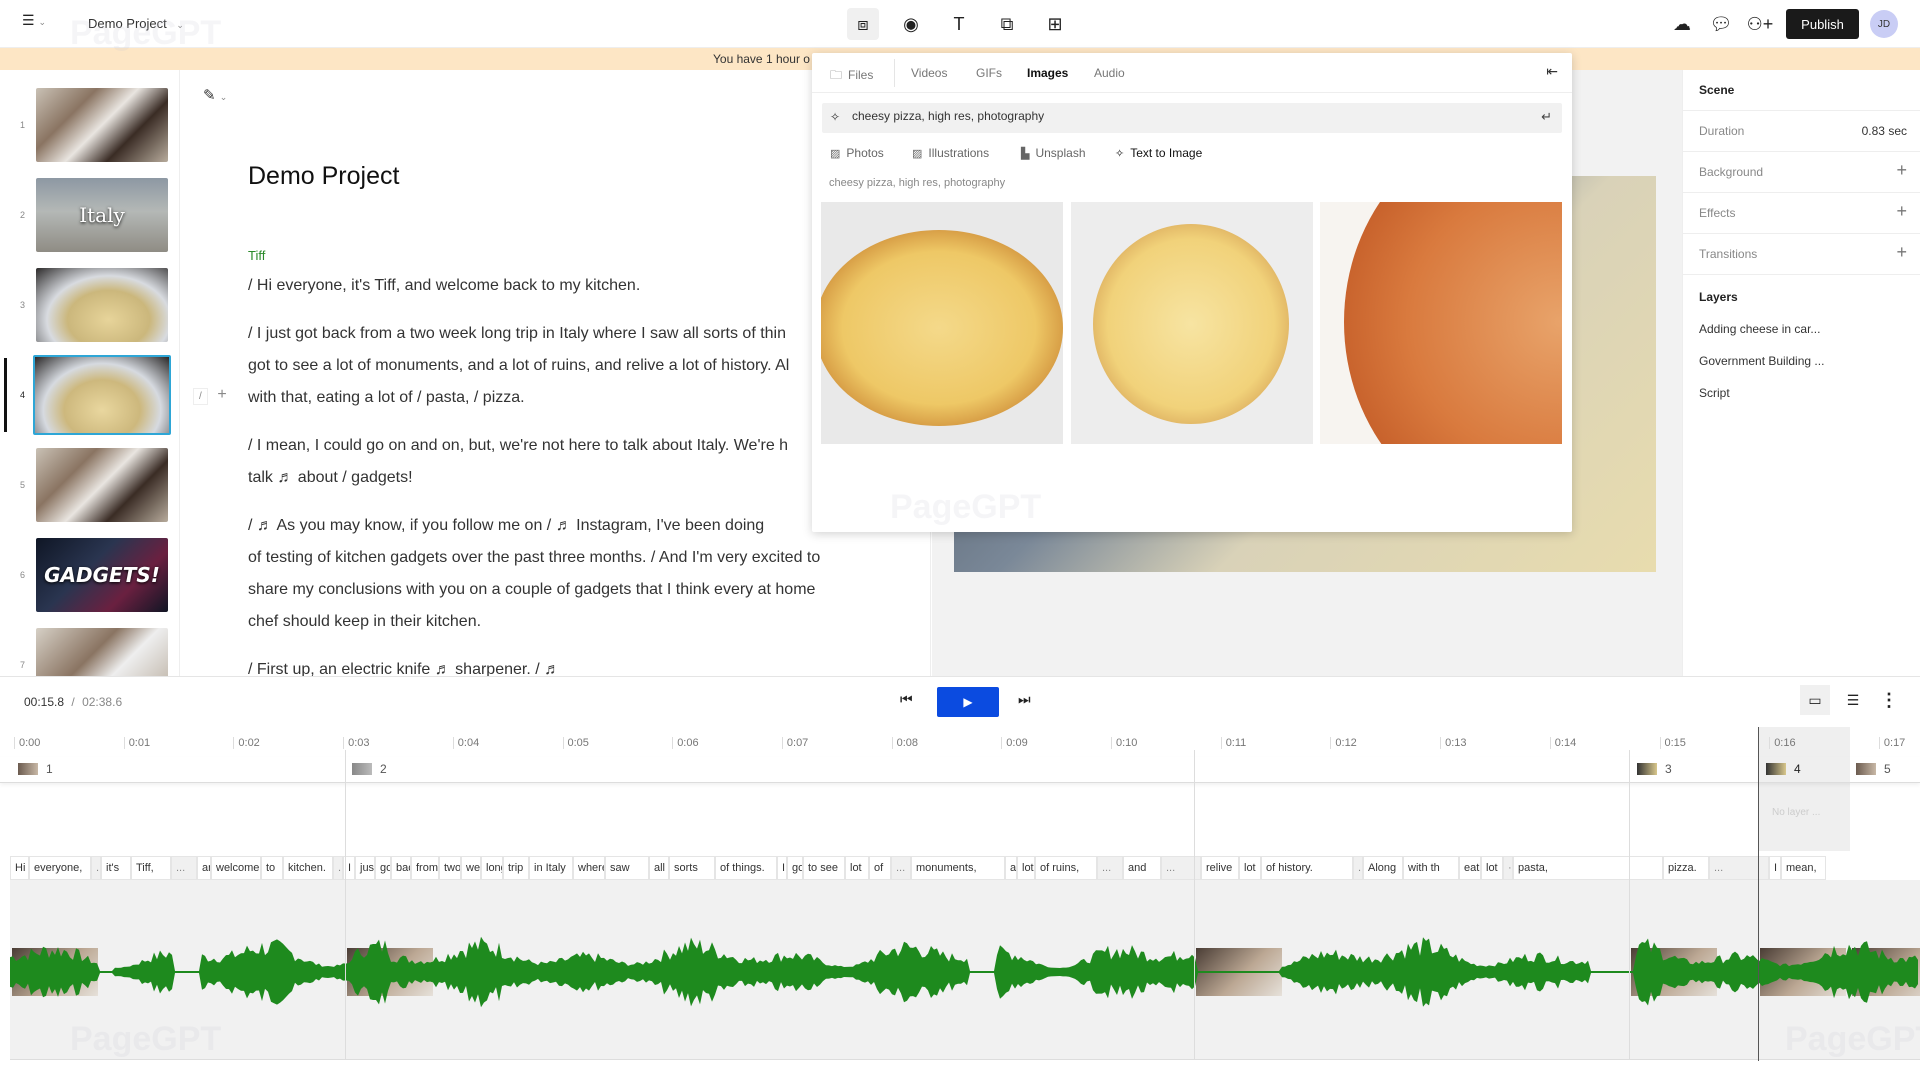 This screenshot has width=1920, height=1080. I want to click on project-name-dropdown: Demo Project ⌄, so click(136, 23).